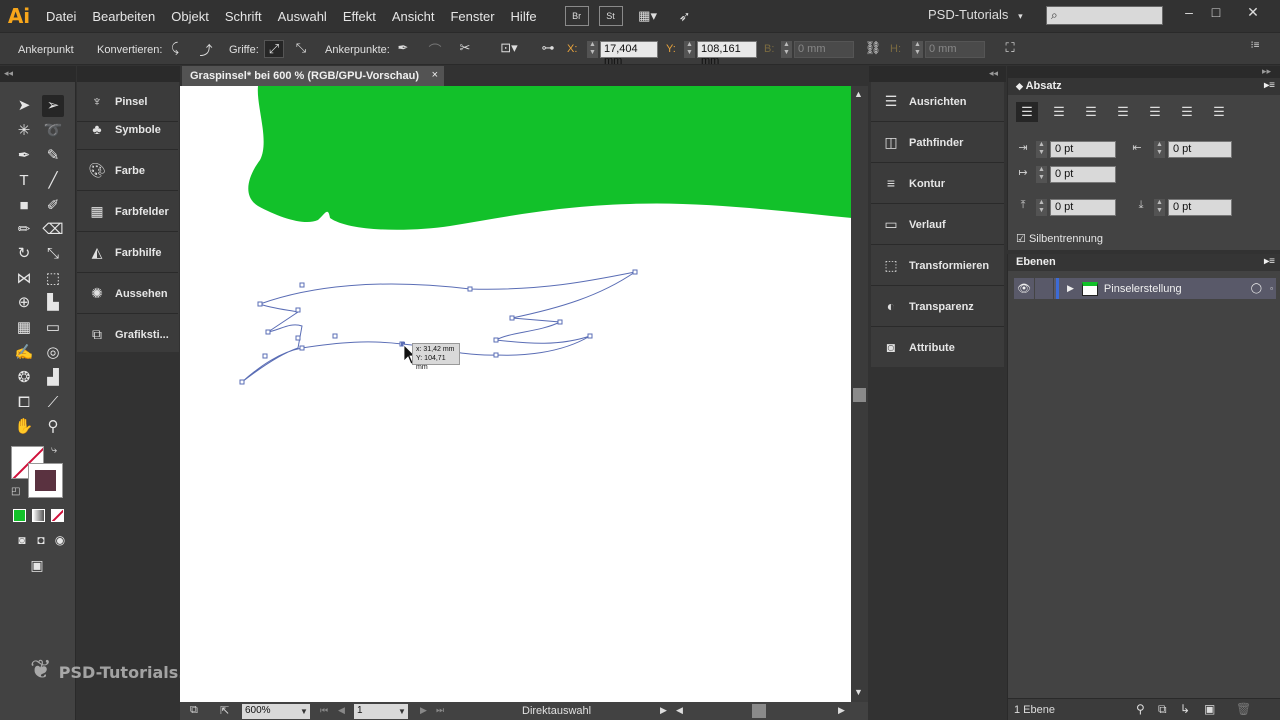 The width and height of the screenshot is (1280, 720). Describe the element at coordinates (270, 711) in the screenshot. I see `zoom-field: 600%` at that location.